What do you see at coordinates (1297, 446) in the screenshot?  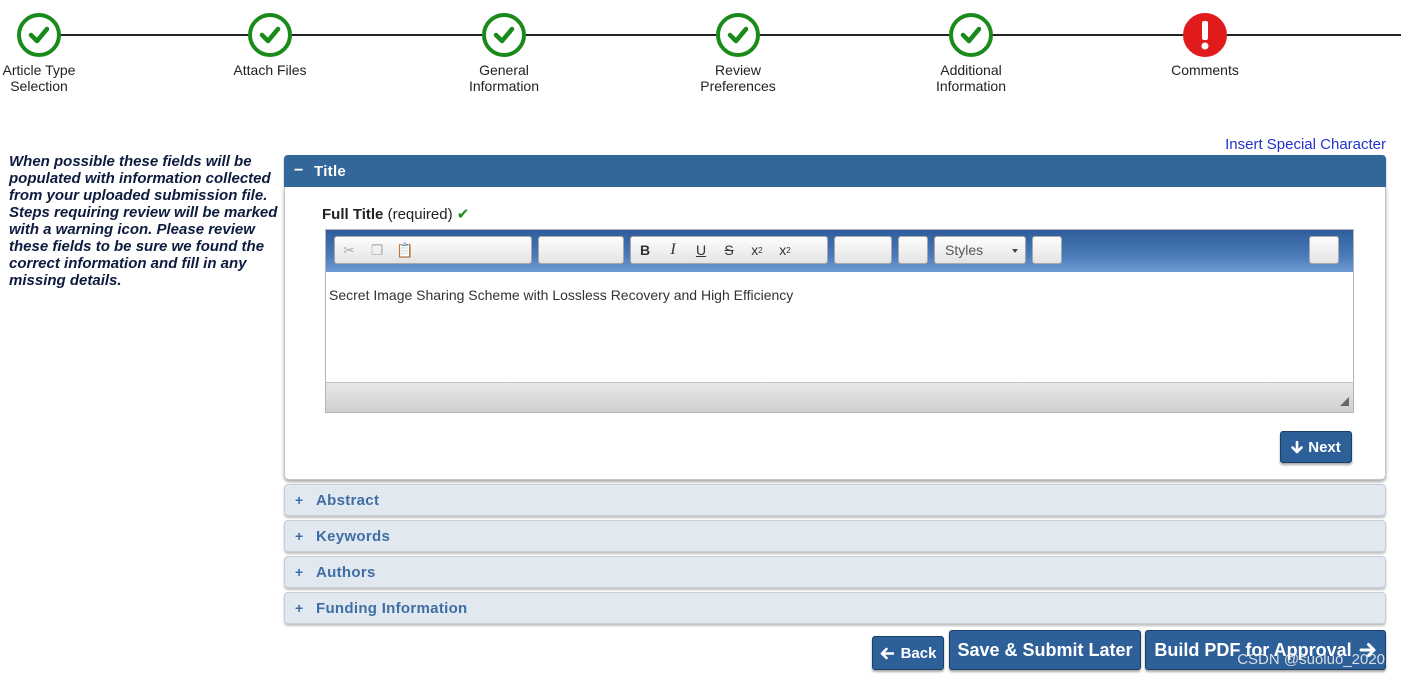 I see `arrow-down-icon` at bounding box center [1297, 446].